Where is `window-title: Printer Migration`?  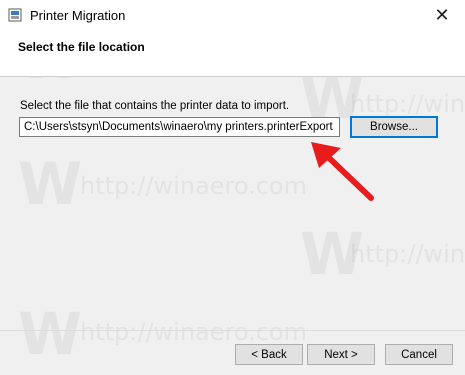 window-title: Printer Migration is located at coordinates (78, 15).